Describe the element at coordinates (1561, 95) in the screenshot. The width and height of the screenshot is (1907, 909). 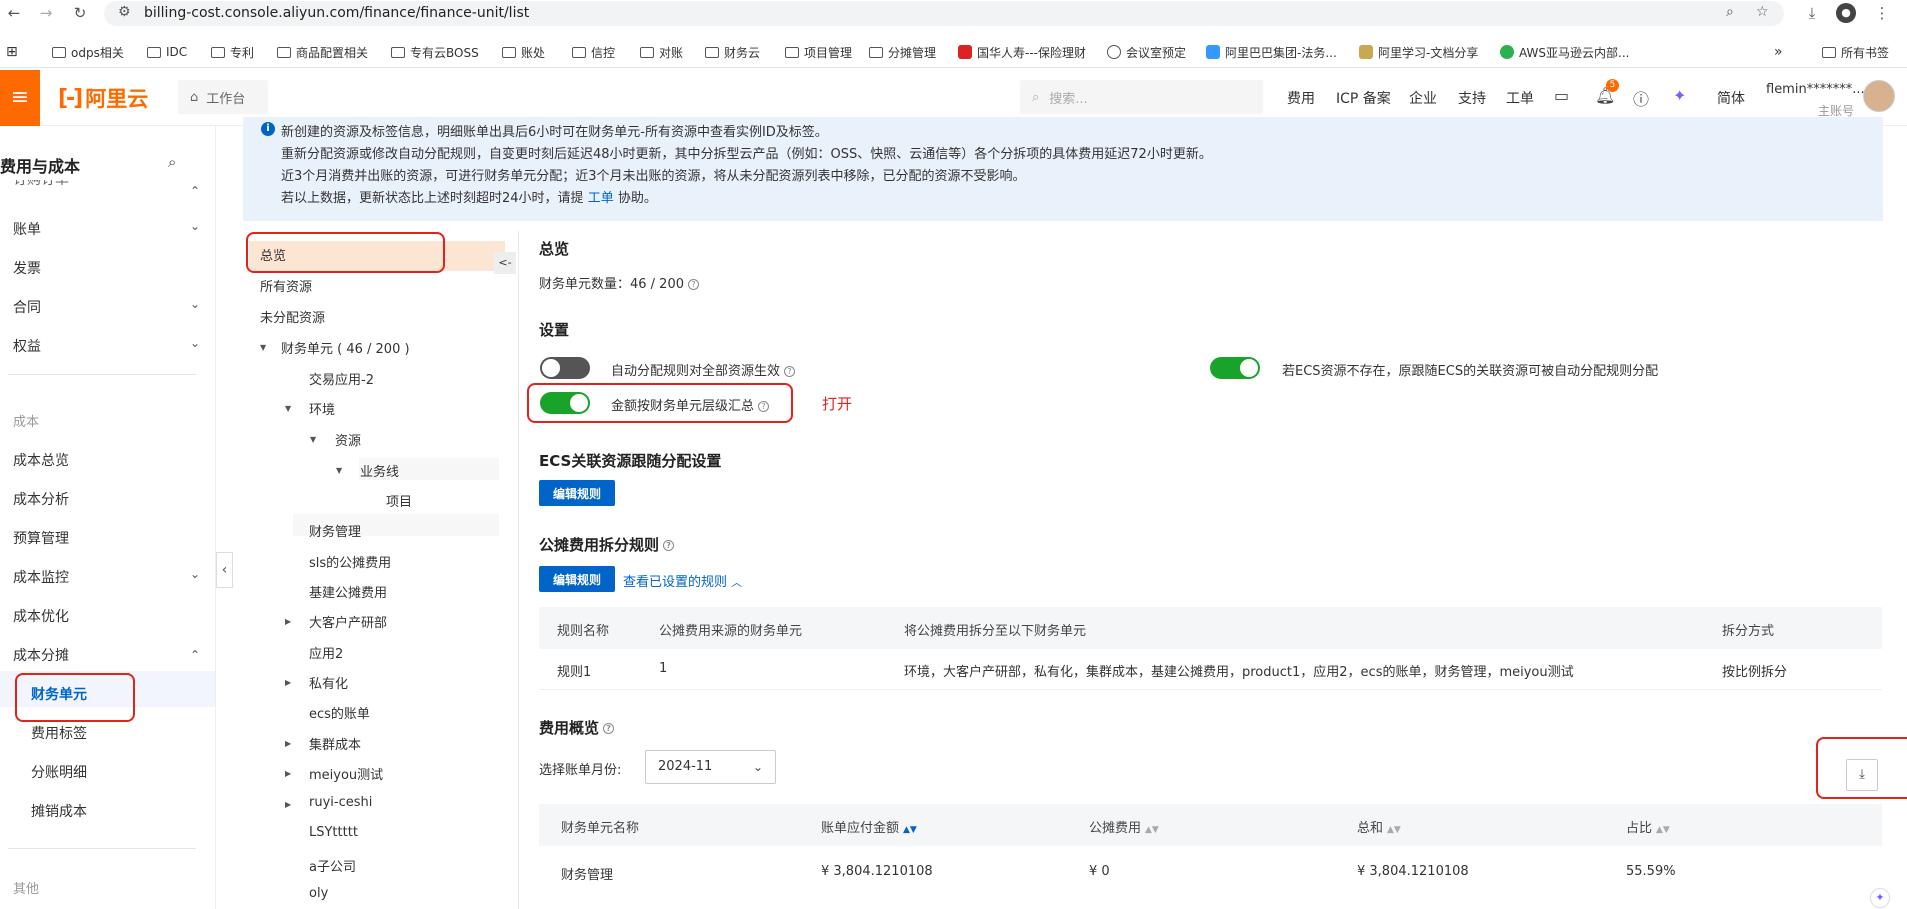
I see `terminal-icon: ▭` at that location.